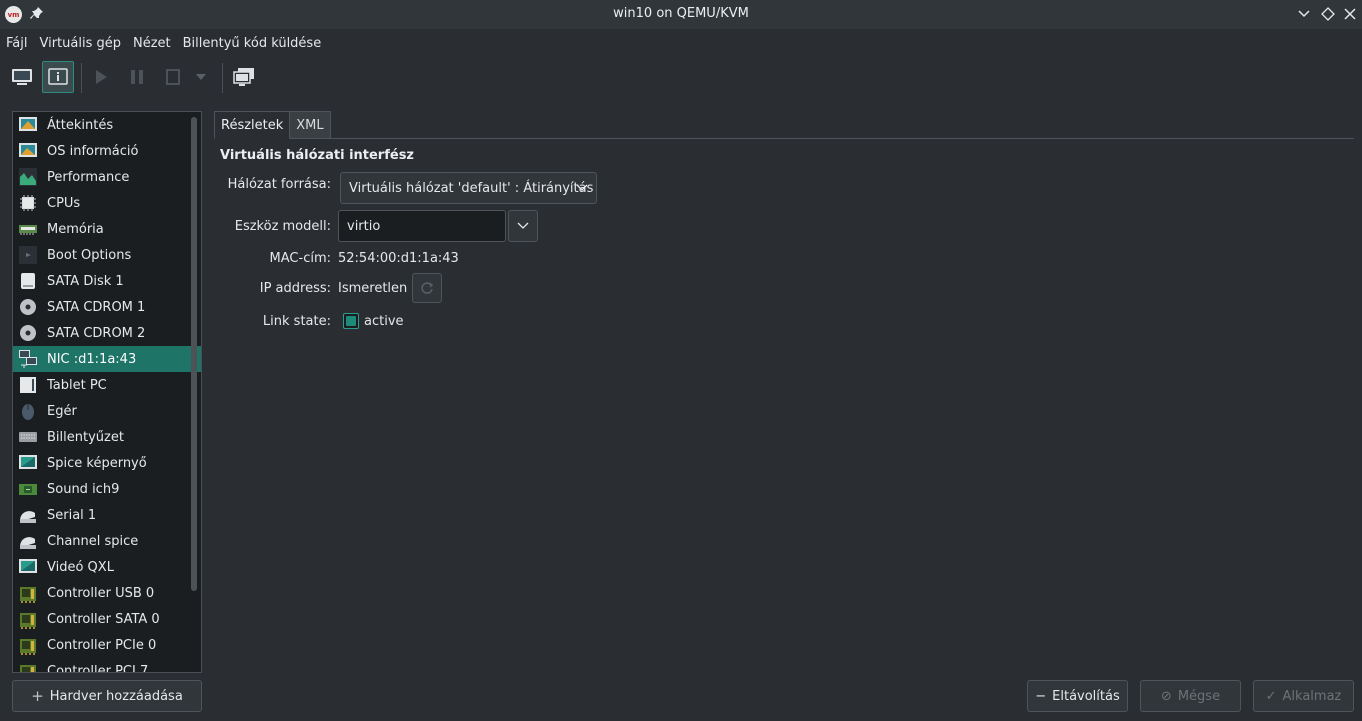  I want to click on display-icon, so click(28, 462).